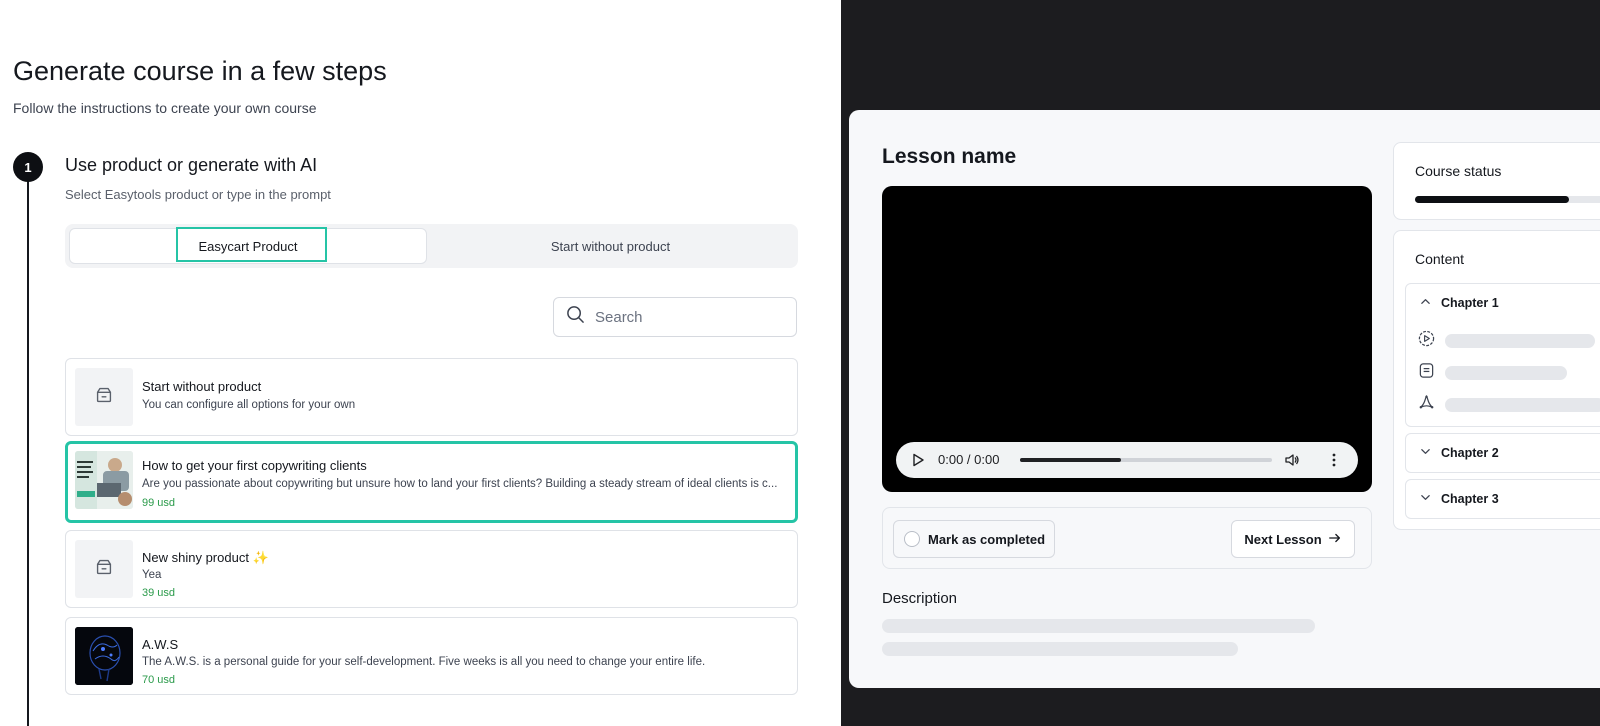 Image resolution: width=1600 pixels, height=726 pixels. I want to click on course-status-card: Course status, so click(1496, 181).